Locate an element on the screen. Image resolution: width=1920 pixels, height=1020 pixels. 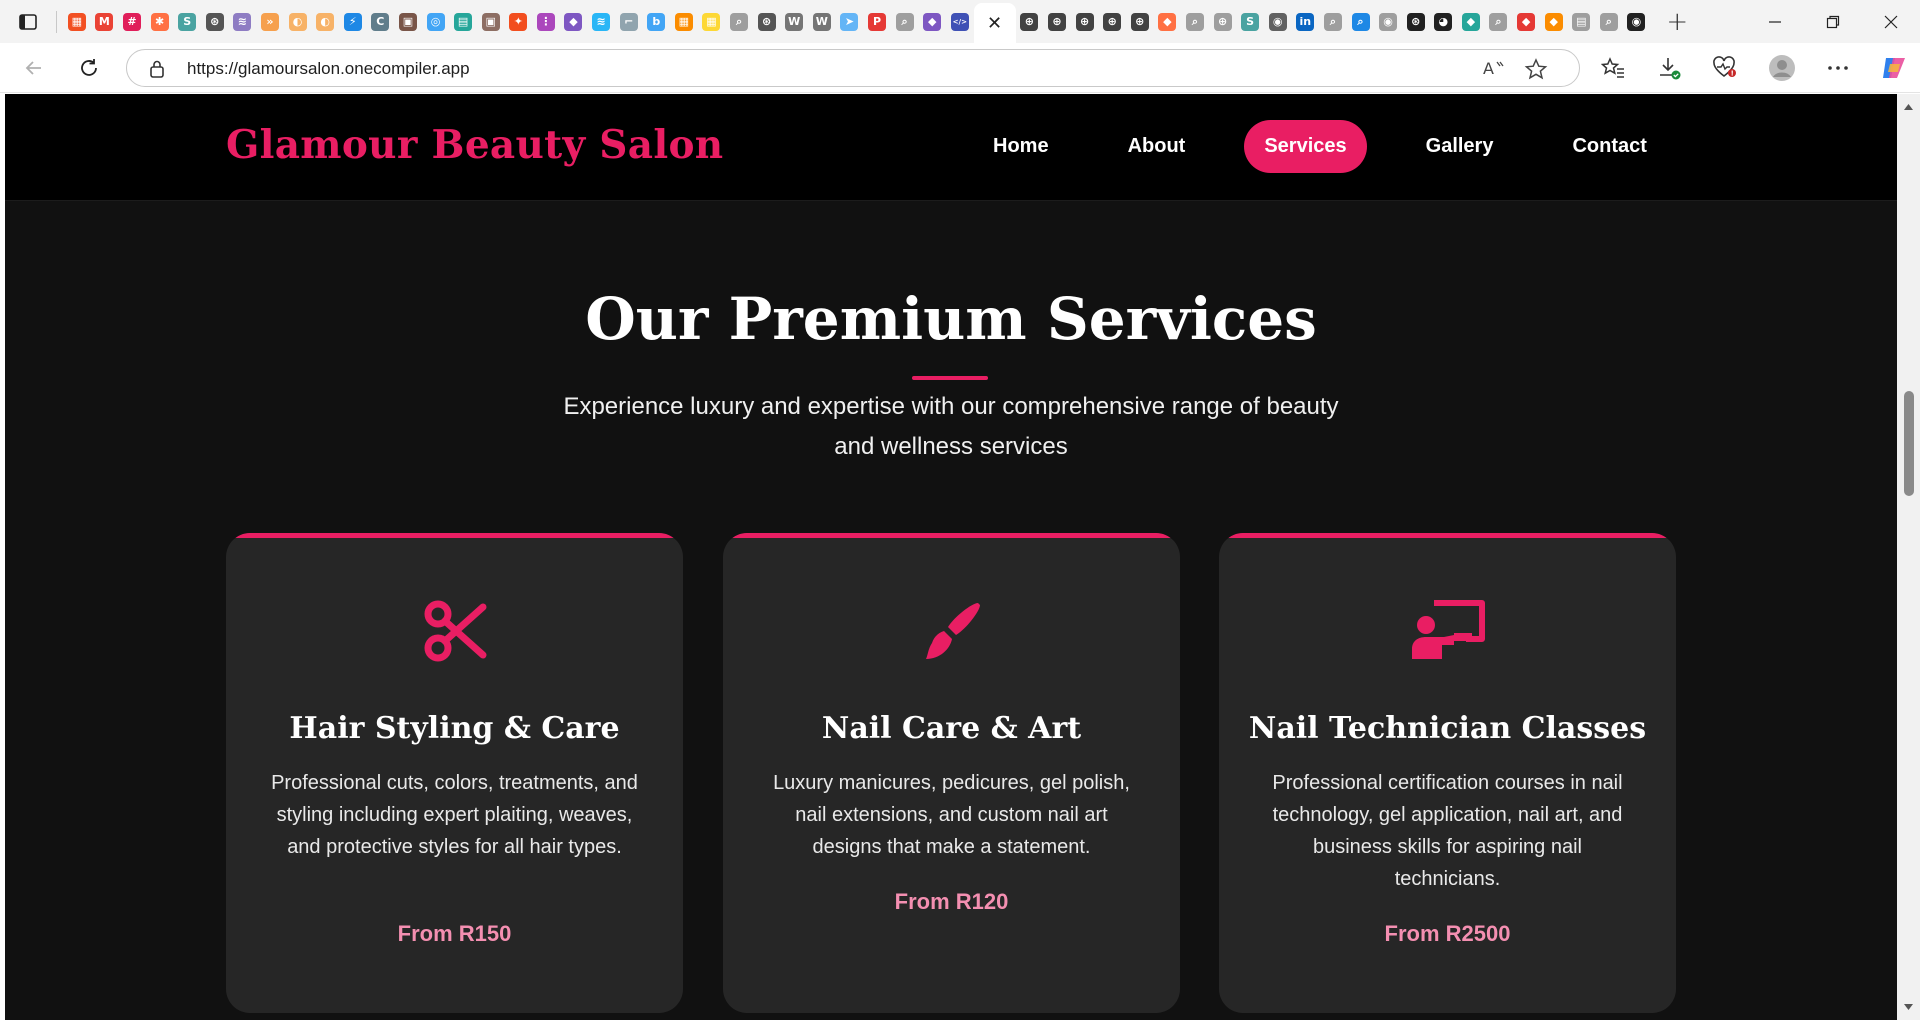
scrollbar-thumb is located at coordinates (1909, 443).